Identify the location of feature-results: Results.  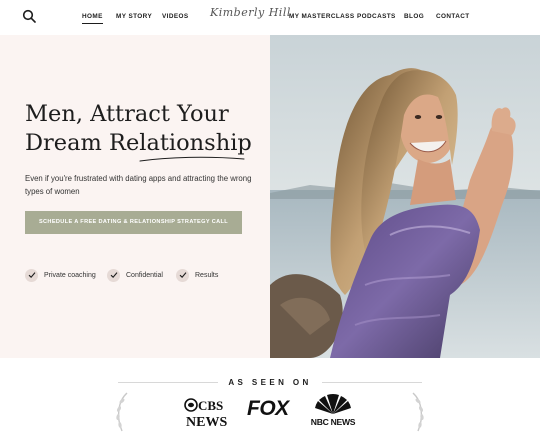
(197, 275).